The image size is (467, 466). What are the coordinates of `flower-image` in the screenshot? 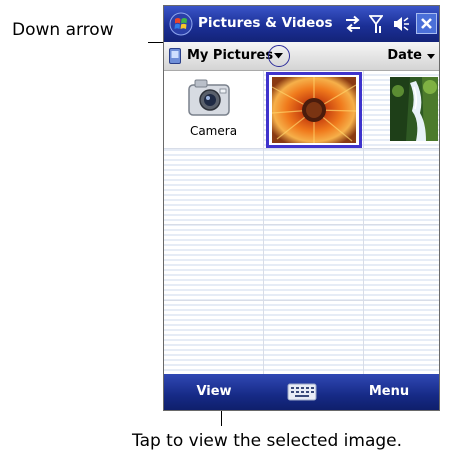 It's located at (314, 110).